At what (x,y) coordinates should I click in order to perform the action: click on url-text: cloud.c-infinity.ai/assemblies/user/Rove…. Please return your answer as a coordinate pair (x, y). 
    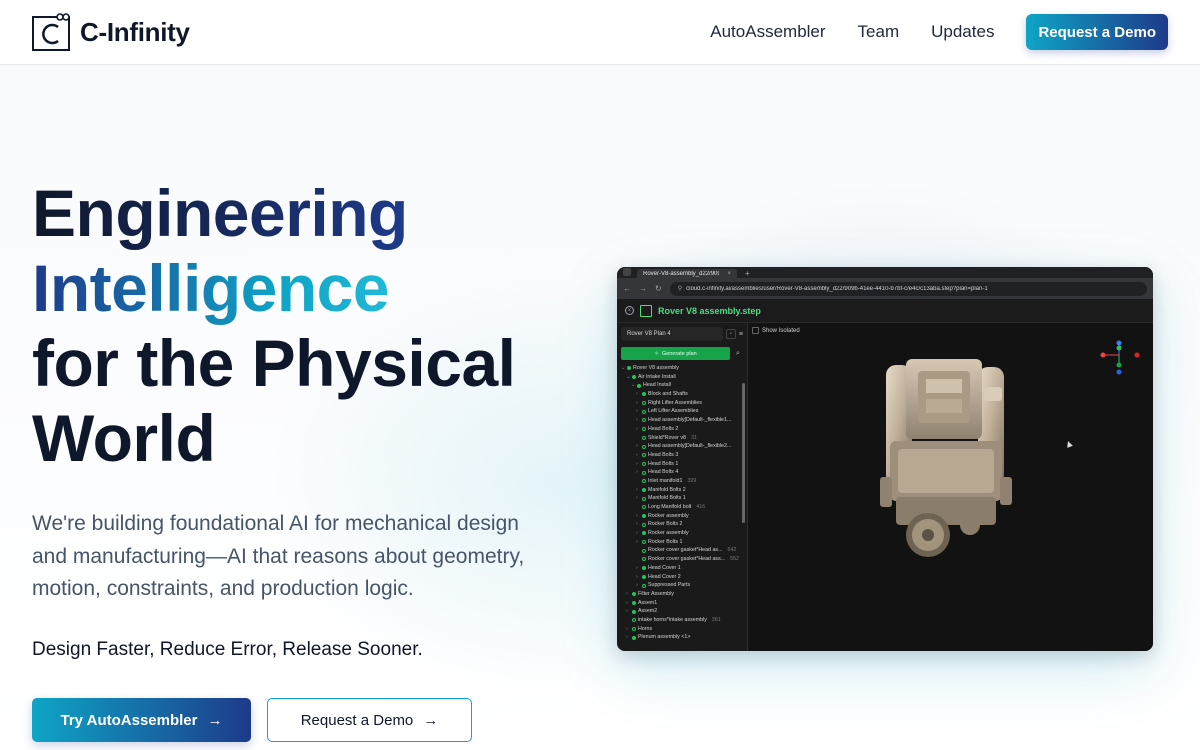
    Looking at the image, I should click on (837, 288).